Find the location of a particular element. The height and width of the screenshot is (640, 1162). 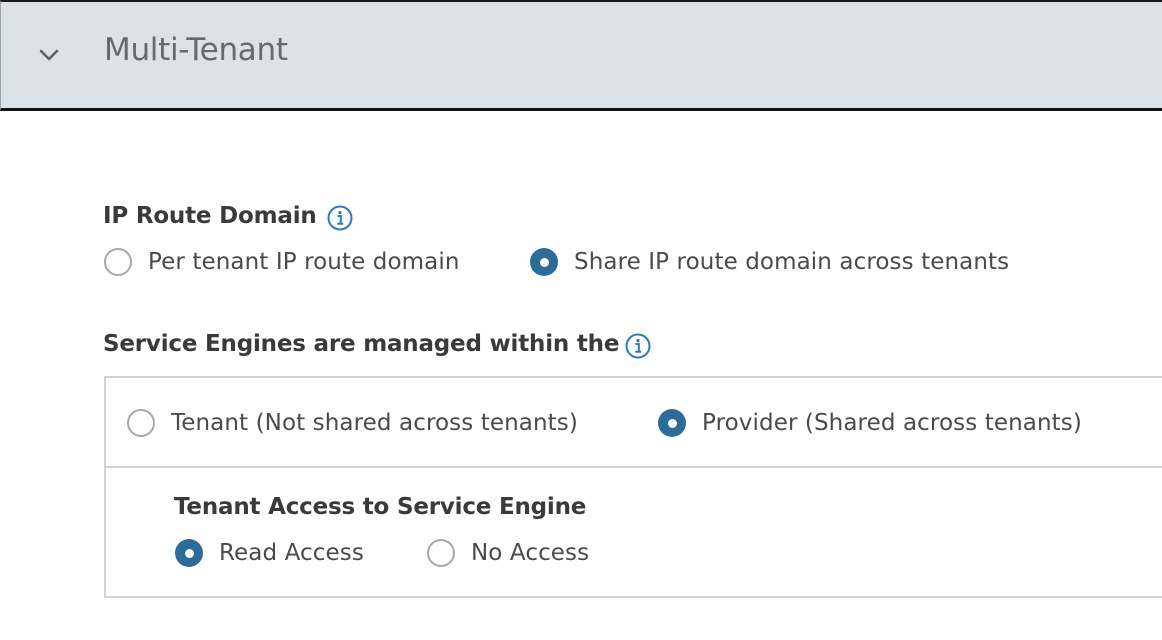

radio-label: Per tenant IP route domain is located at coordinates (304, 262).